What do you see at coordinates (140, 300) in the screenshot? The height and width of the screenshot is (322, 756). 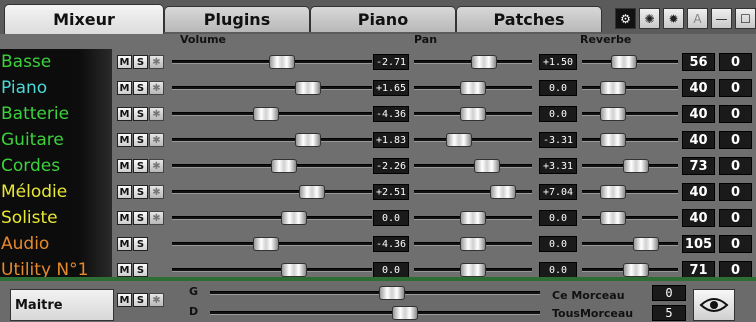 I see `master-solo-button: S` at bounding box center [140, 300].